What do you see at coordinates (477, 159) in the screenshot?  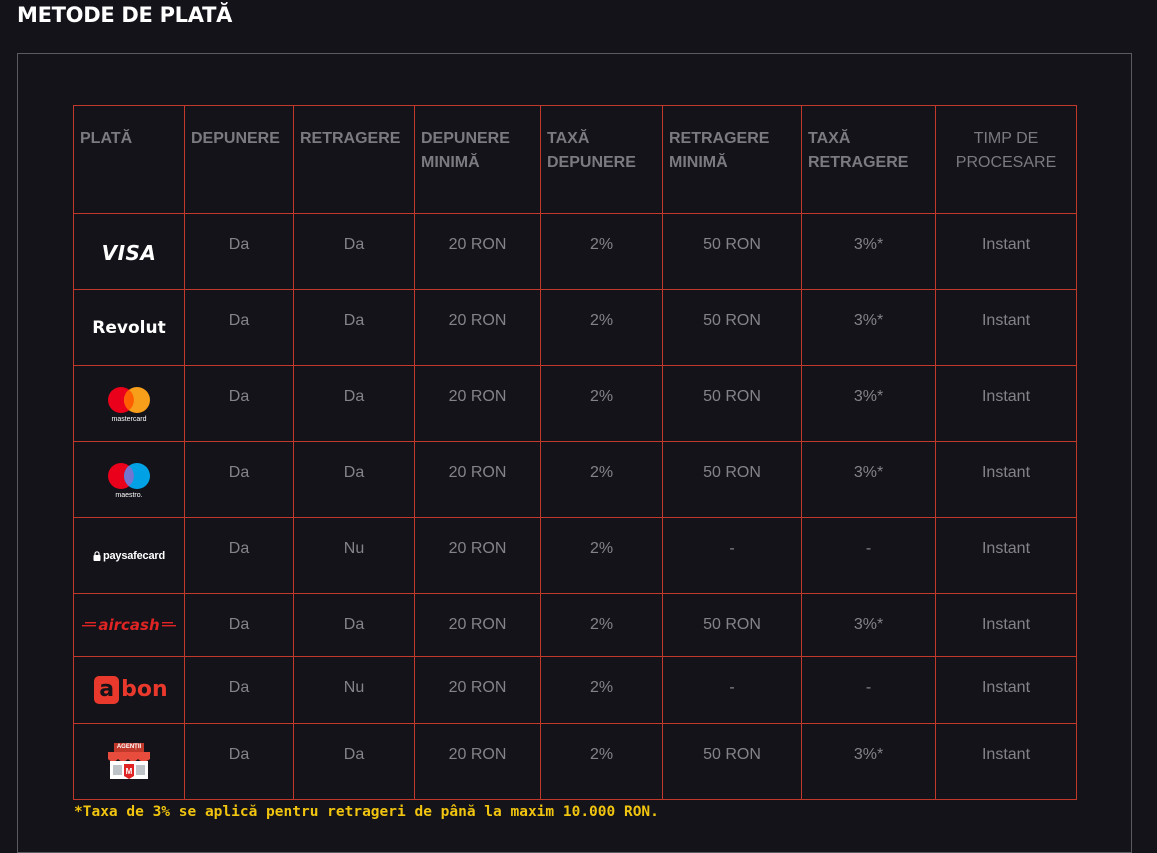 I see `header-depunere-minima: DEPUNERE MINIMĂ` at bounding box center [477, 159].